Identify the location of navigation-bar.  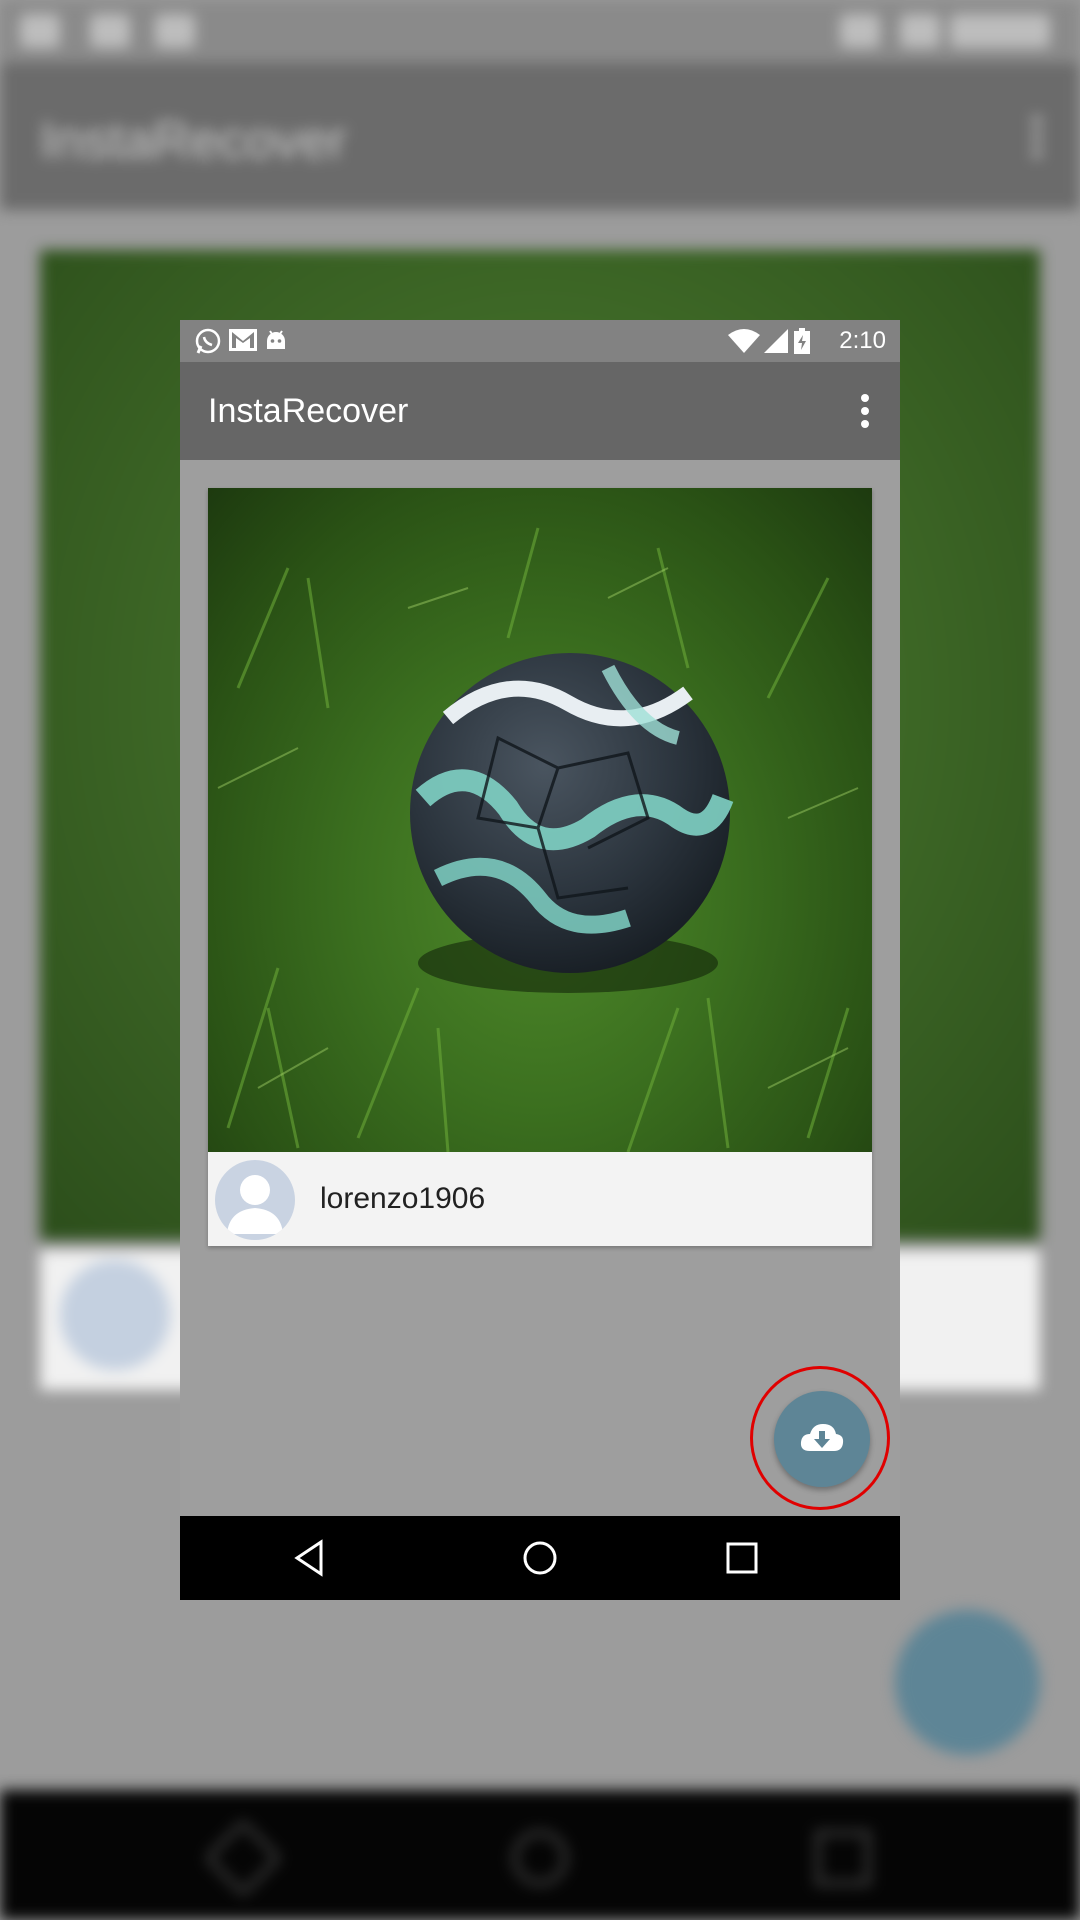
(540, 1558).